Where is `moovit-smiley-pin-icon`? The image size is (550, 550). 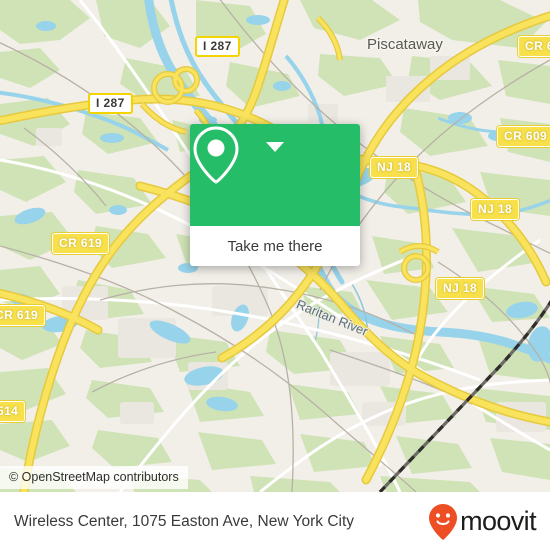 moovit-smiley-pin-icon is located at coordinates (443, 521).